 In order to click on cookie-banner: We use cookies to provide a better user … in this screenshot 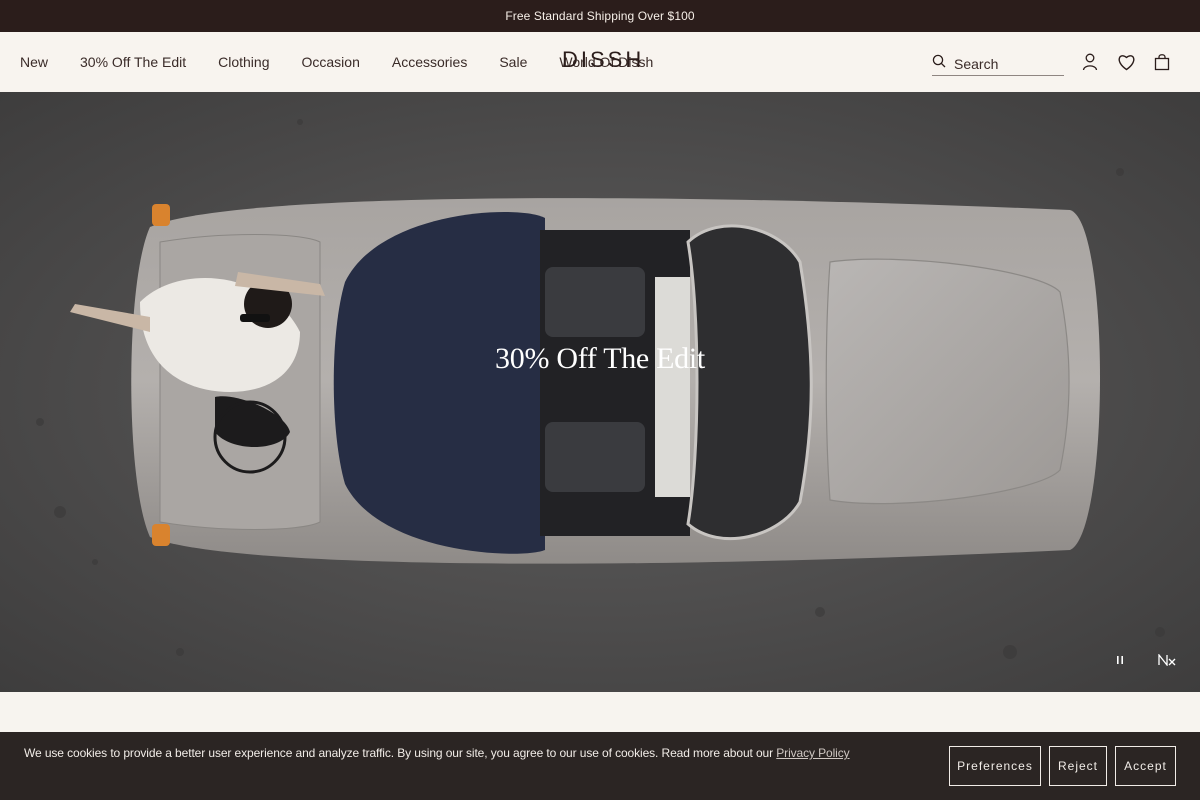, I will do `click(600, 766)`.